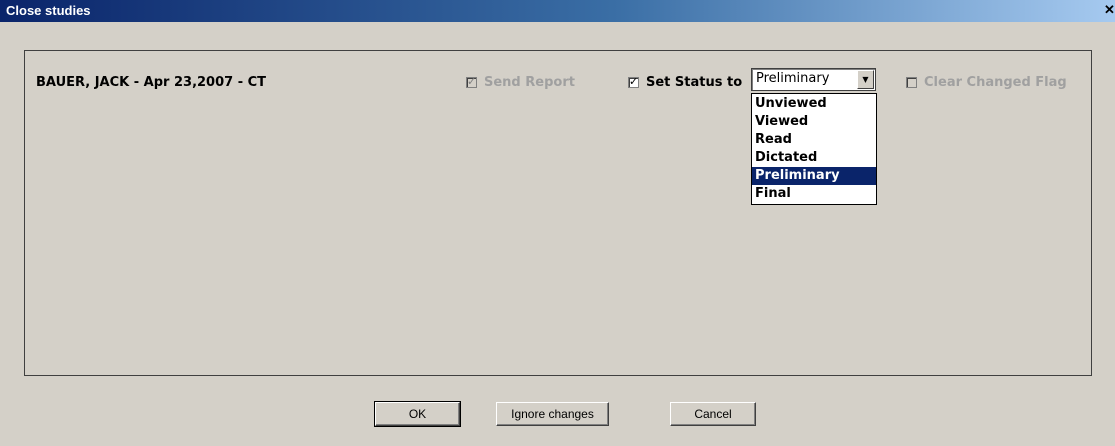  What do you see at coordinates (814, 194) in the screenshot?
I see `status-option-final: Final` at bounding box center [814, 194].